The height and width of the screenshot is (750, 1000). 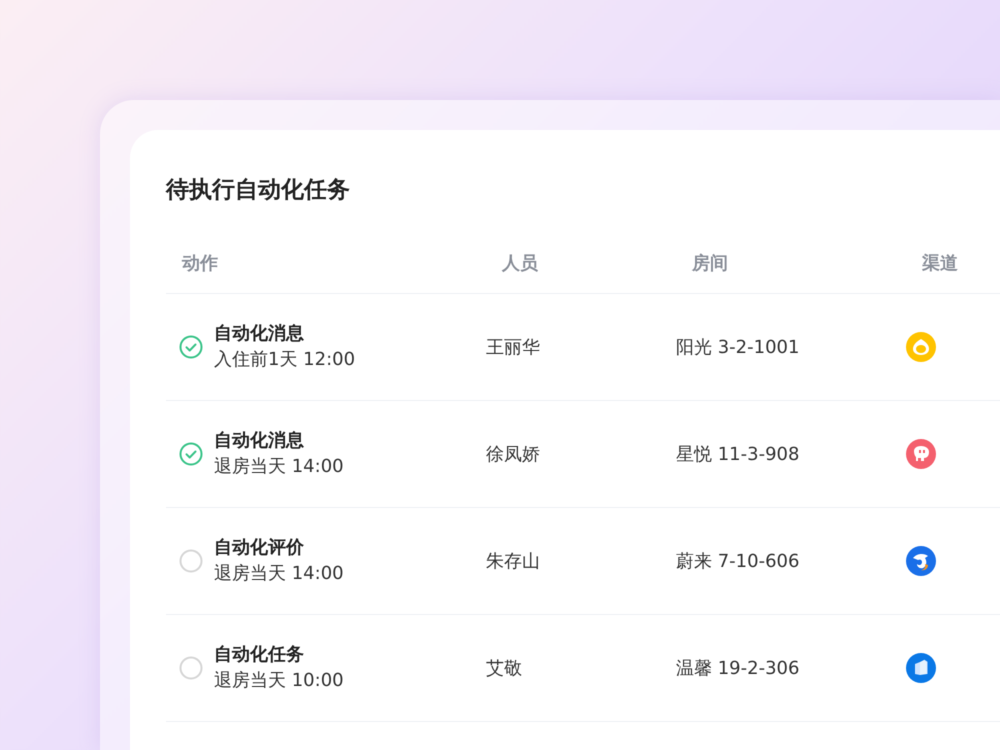 I want to click on column-header: 房间, so click(x=710, y=263).